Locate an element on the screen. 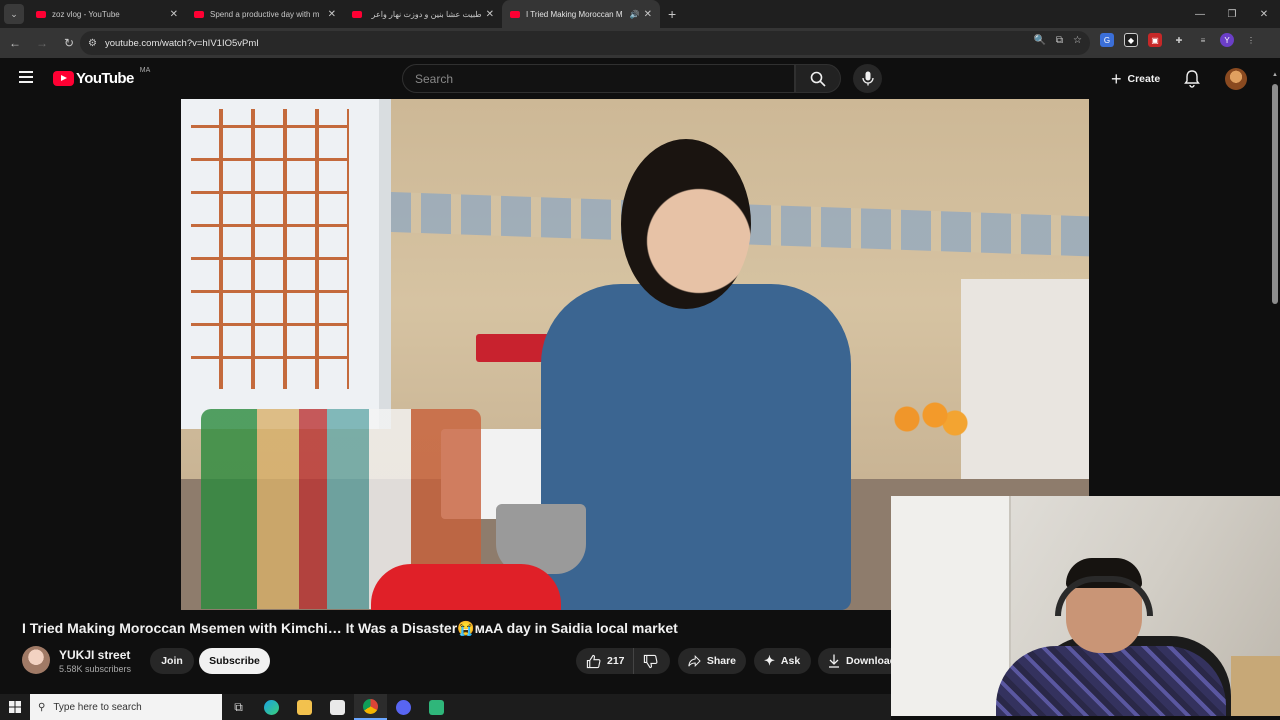 The width and height of the screenshot is (1280, 720). translate-extension-icon: G is located at coordinates (1107, 40).